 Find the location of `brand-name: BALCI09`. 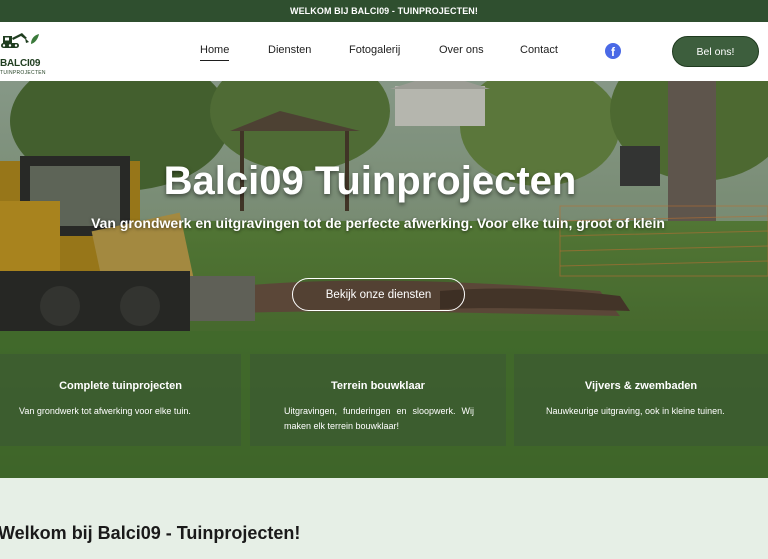

brand-name: BALCI09 is located at coordinates (20, 63).